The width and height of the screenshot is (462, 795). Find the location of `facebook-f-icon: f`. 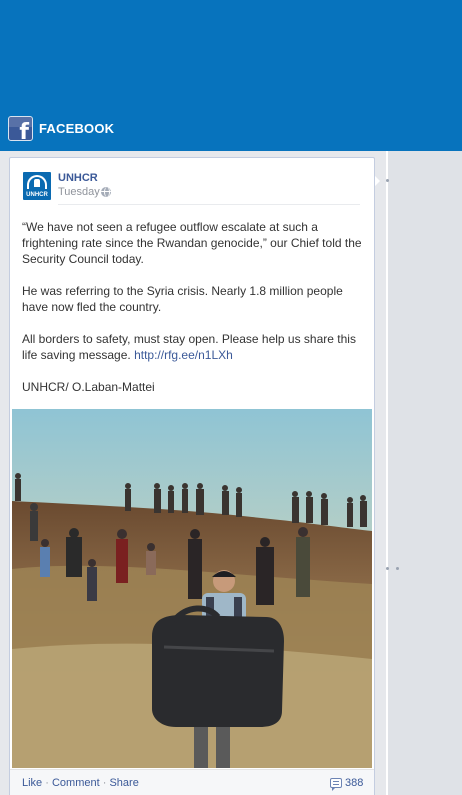

facebook-f-icon: f is located at coordinates (20, 128).